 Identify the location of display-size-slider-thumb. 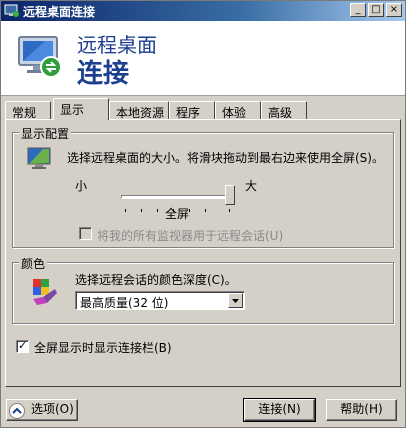
(230, 195).